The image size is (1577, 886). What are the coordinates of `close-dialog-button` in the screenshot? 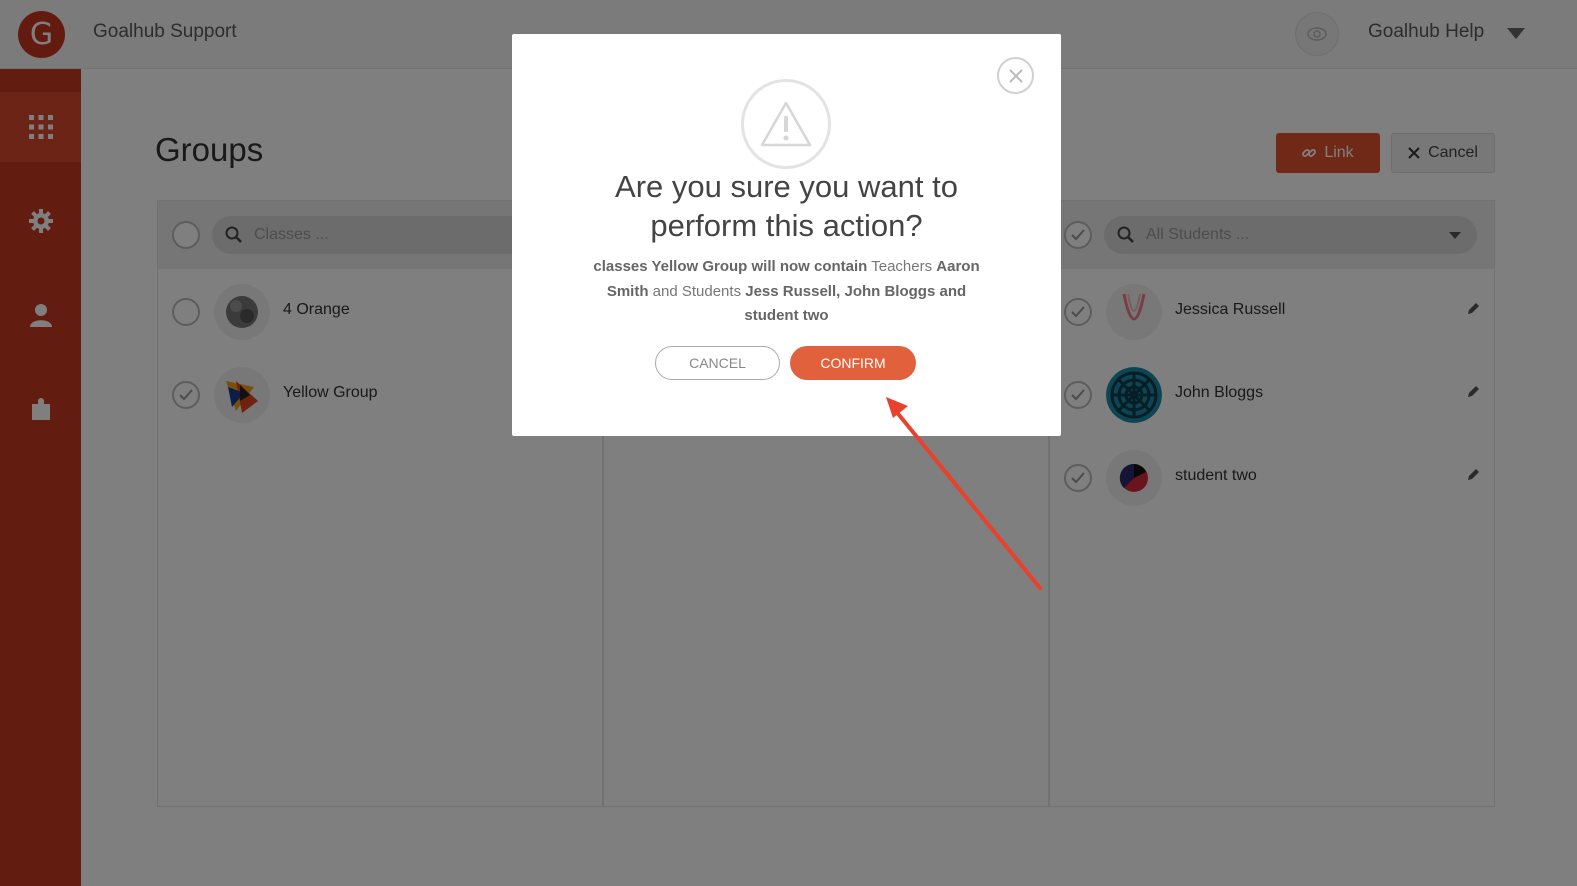 It's located at (1015, 75).